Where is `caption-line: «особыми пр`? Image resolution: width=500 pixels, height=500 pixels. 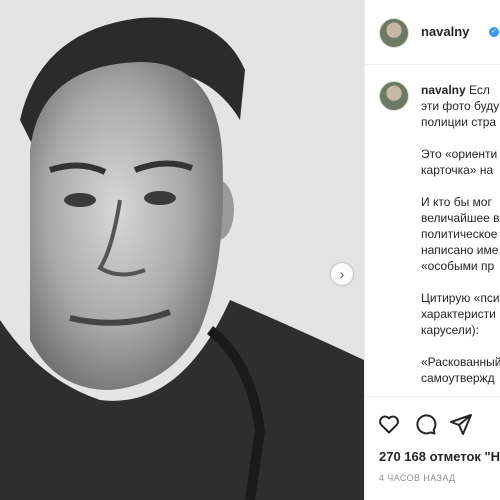 caption-line: «особыми пр is located at coordinates (458, 266).